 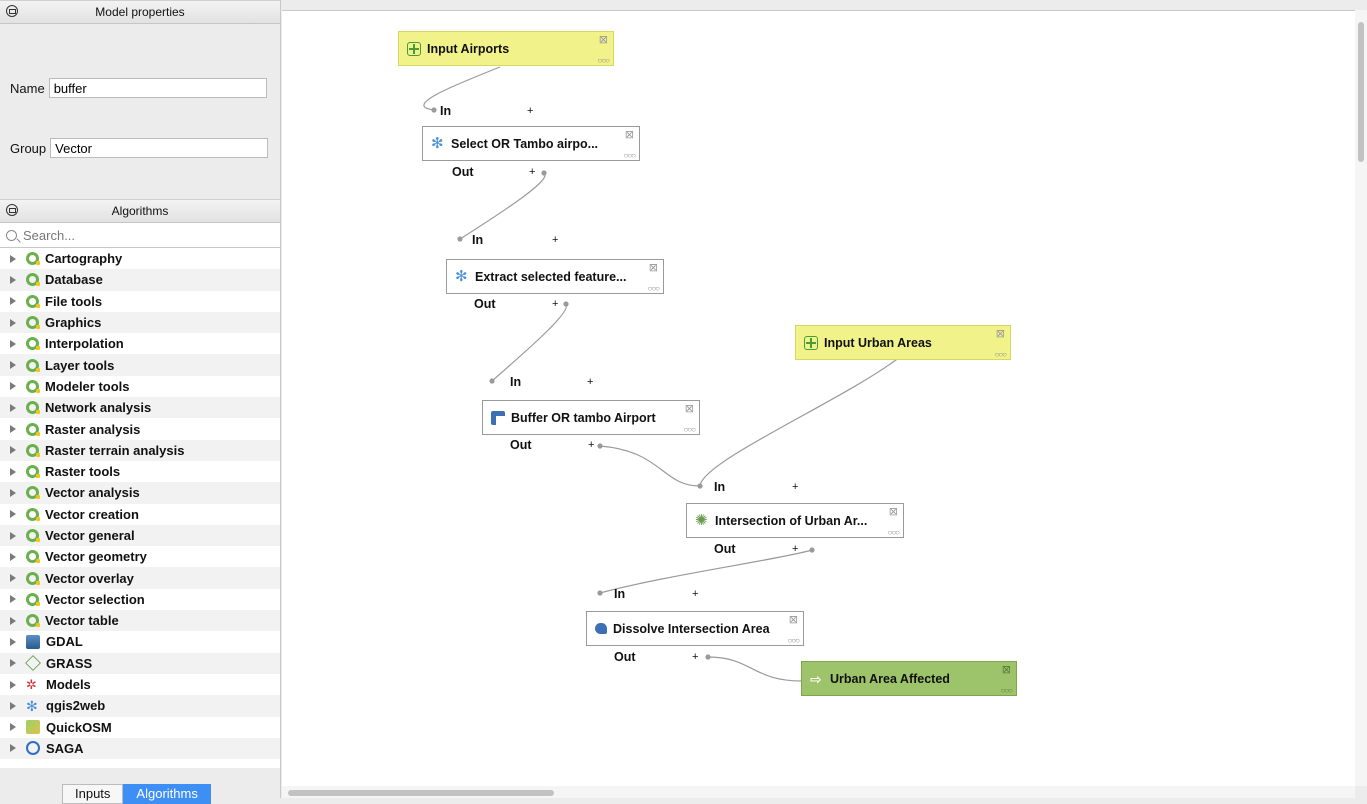 I want to click on vertical-scroll-thumb, so click(x=1361, y=92).